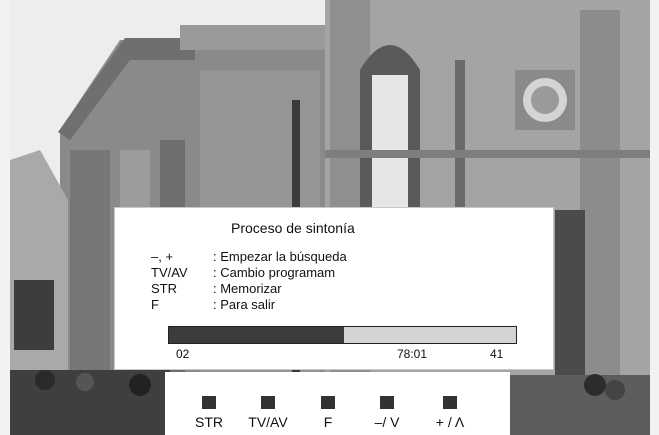 This screenshot has height=435, width=659. Describe the element at coordinates (412, 354) in the screenshot. I see `frequency-readout: 78:01` at that location.